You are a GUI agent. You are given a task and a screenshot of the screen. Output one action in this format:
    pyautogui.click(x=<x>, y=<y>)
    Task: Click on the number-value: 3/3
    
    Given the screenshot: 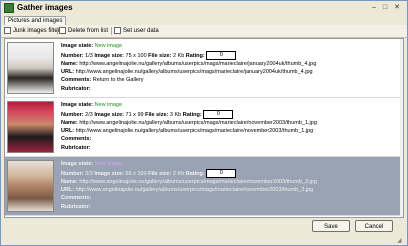 What is the action you would take?
    pyautogui.click(x=89, y=173)
    